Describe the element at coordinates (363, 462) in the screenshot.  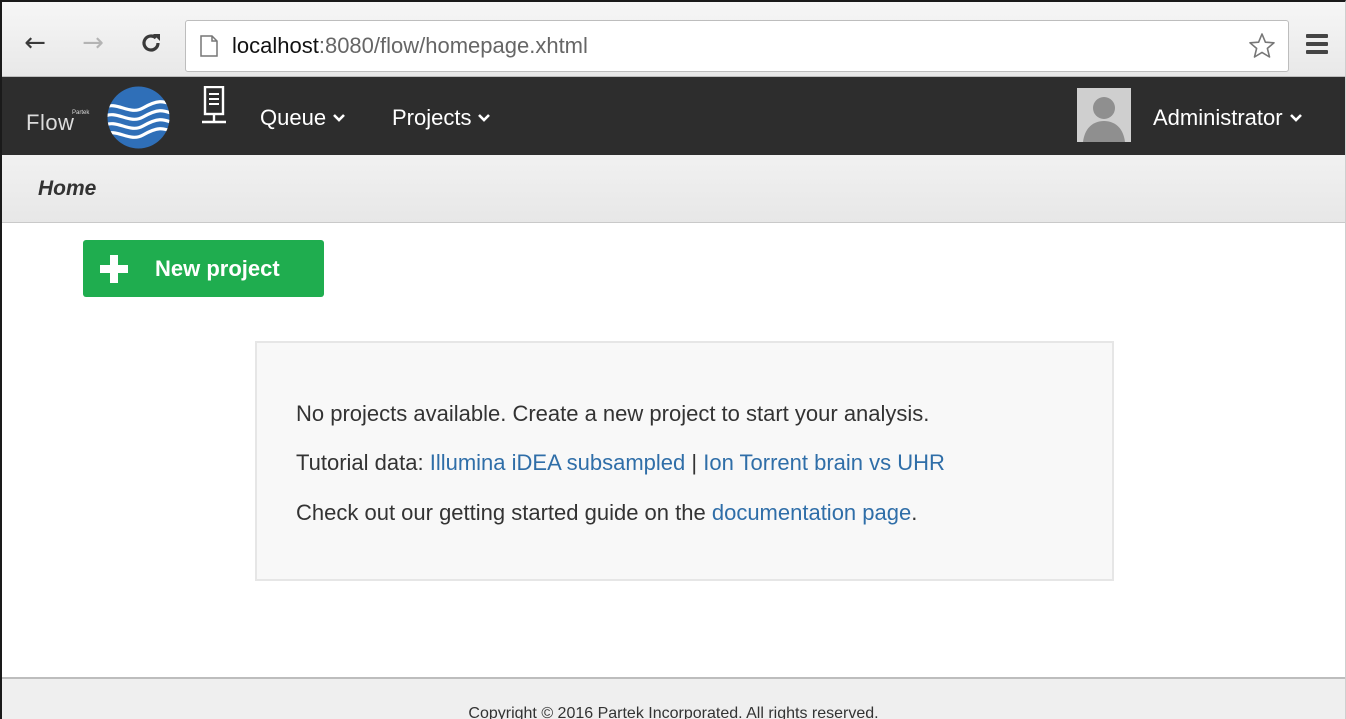
I see `tutorial-prefix: Tutorial data:` at that location.